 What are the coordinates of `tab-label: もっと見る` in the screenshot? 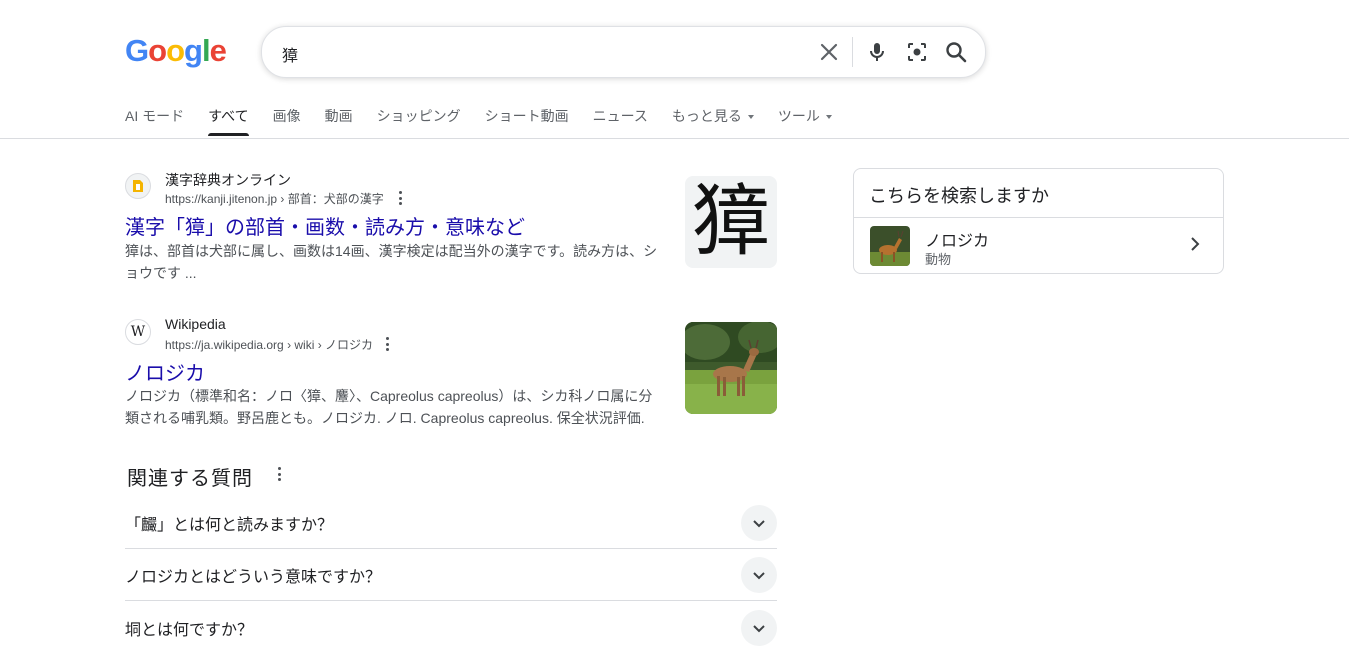 It's located at (706, 116).